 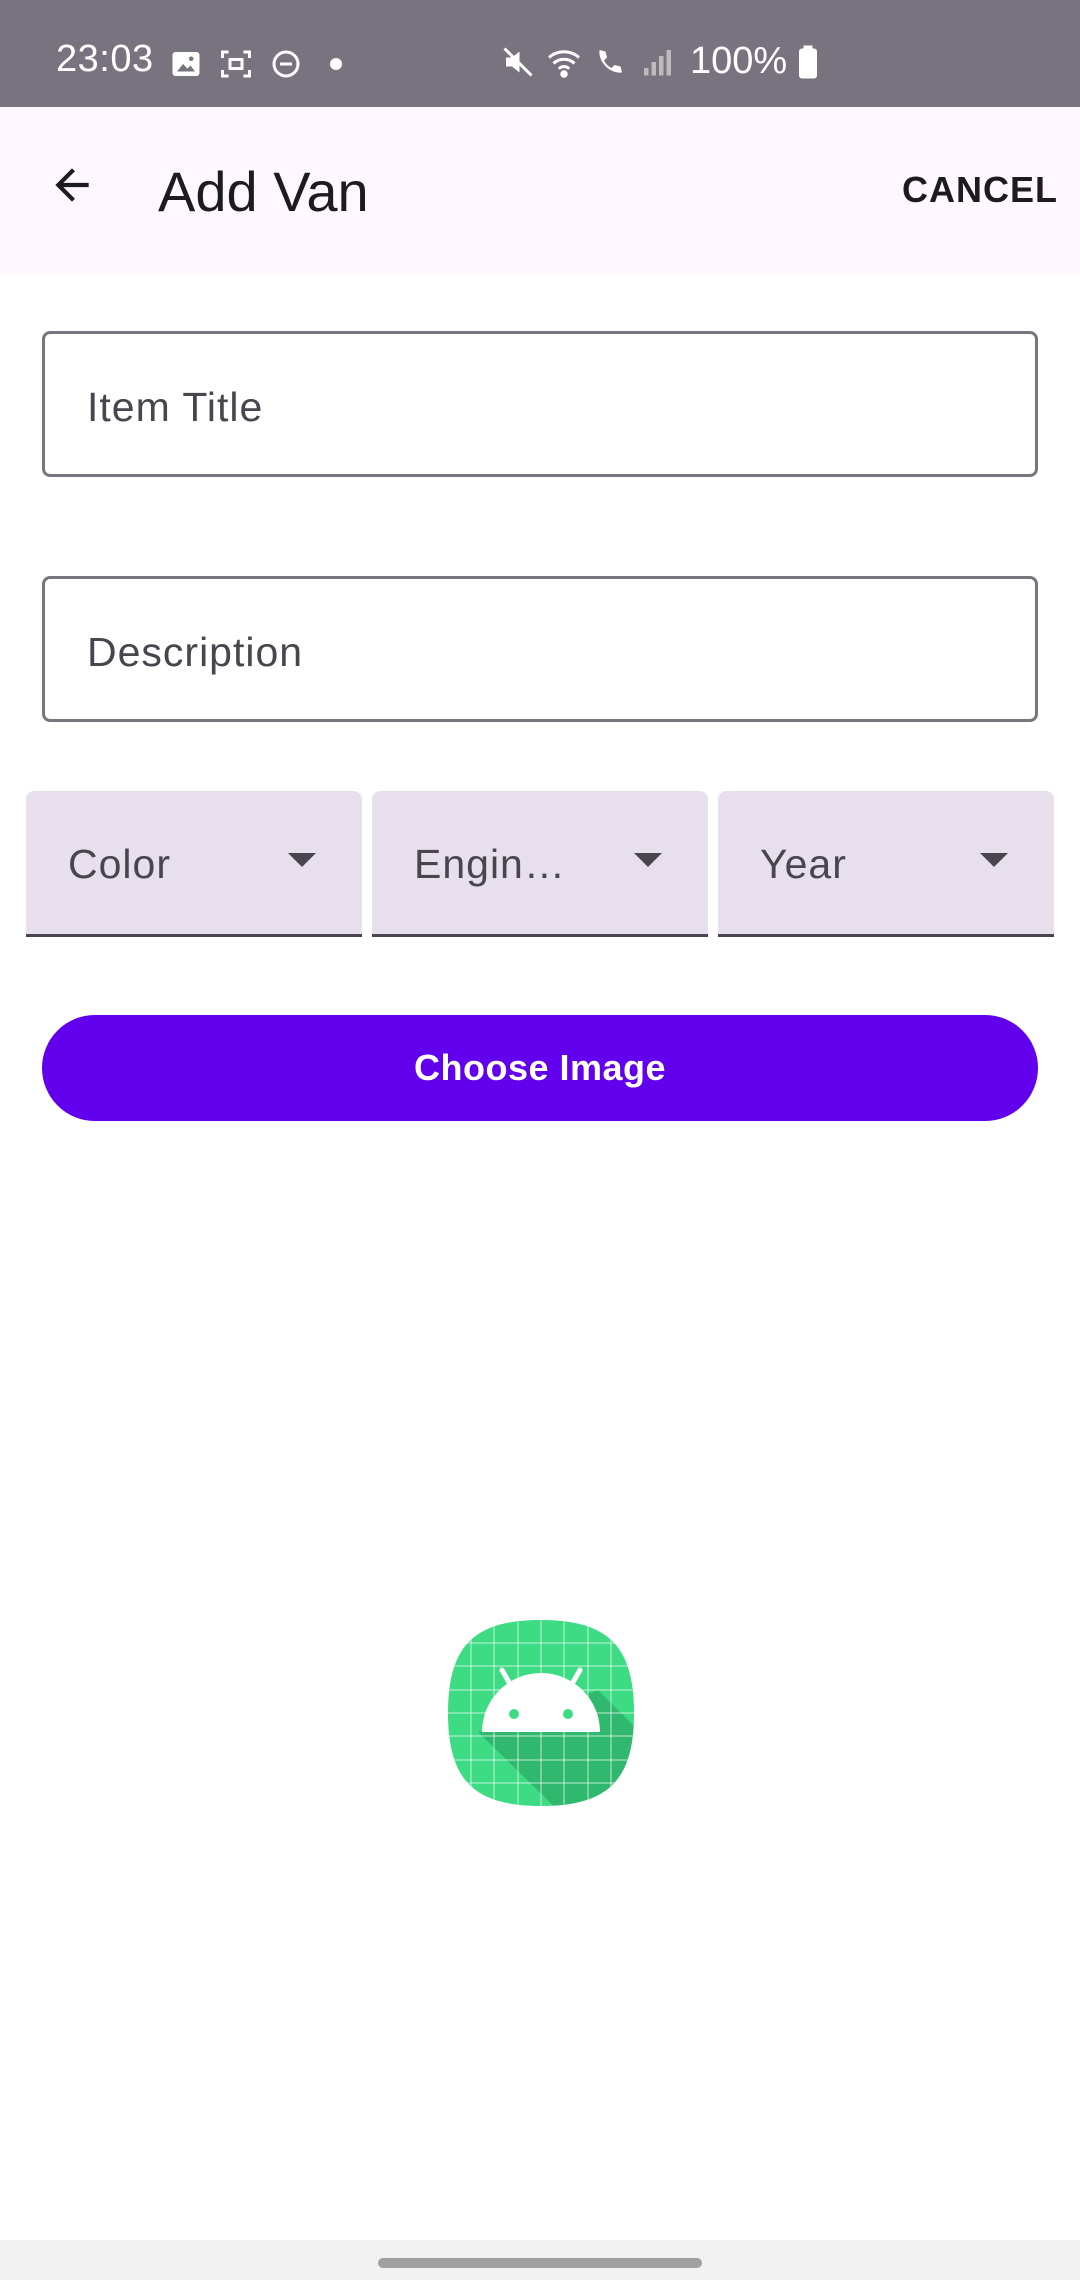 I want to click on arrow-back-icon, so click(x=72, y=185).